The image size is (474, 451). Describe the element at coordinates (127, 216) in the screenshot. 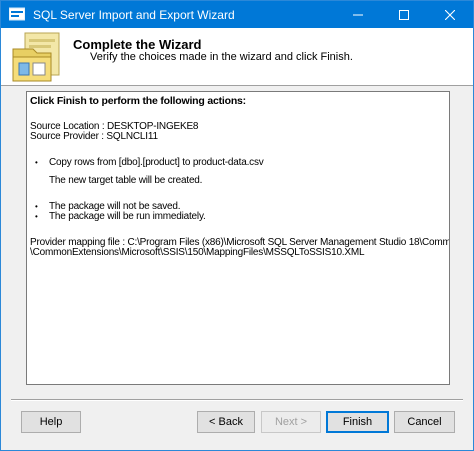

I see `package-run-note: The package will be run immediately.` at that location.